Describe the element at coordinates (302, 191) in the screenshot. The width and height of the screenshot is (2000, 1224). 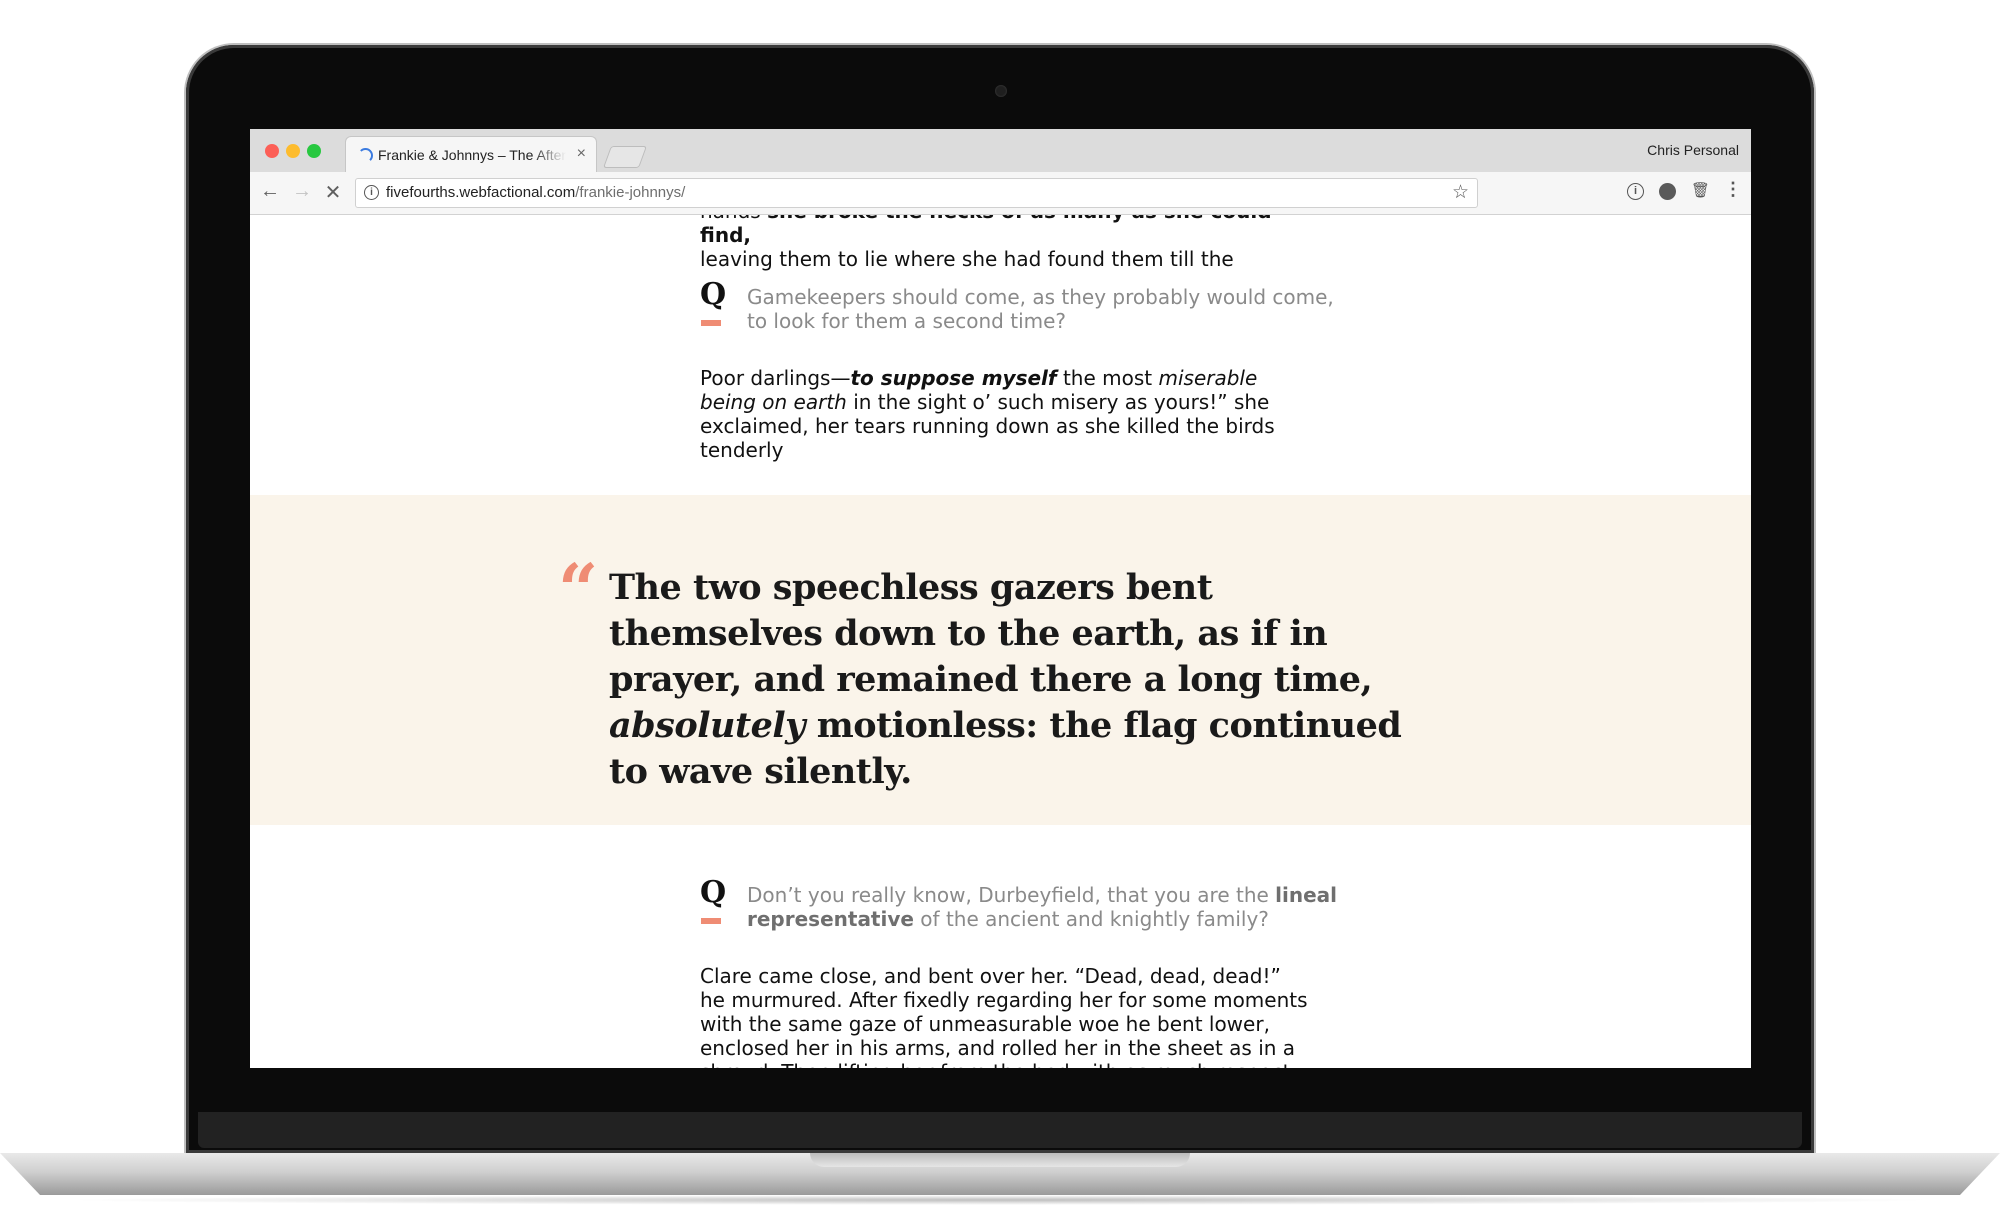
I see `forward-arrow-icon: →` at that location.